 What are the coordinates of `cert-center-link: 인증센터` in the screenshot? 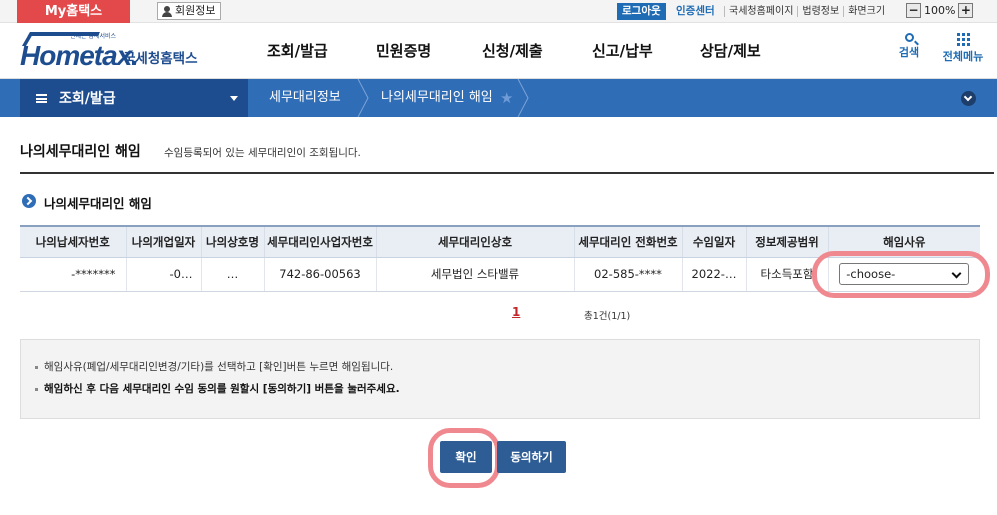 It's located at (695, 11).